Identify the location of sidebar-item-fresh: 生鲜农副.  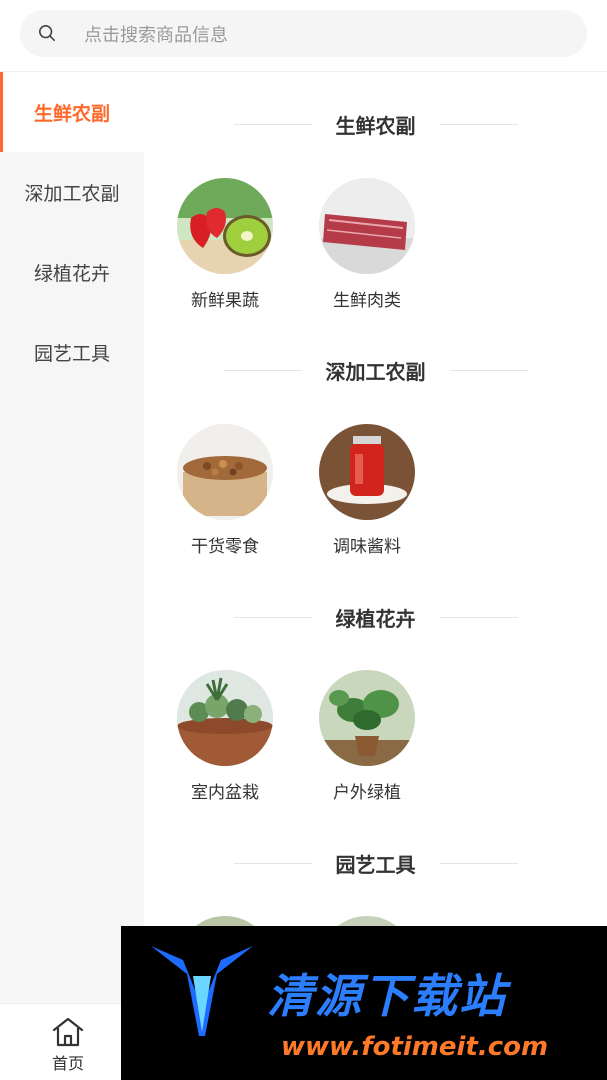
(72, 112).